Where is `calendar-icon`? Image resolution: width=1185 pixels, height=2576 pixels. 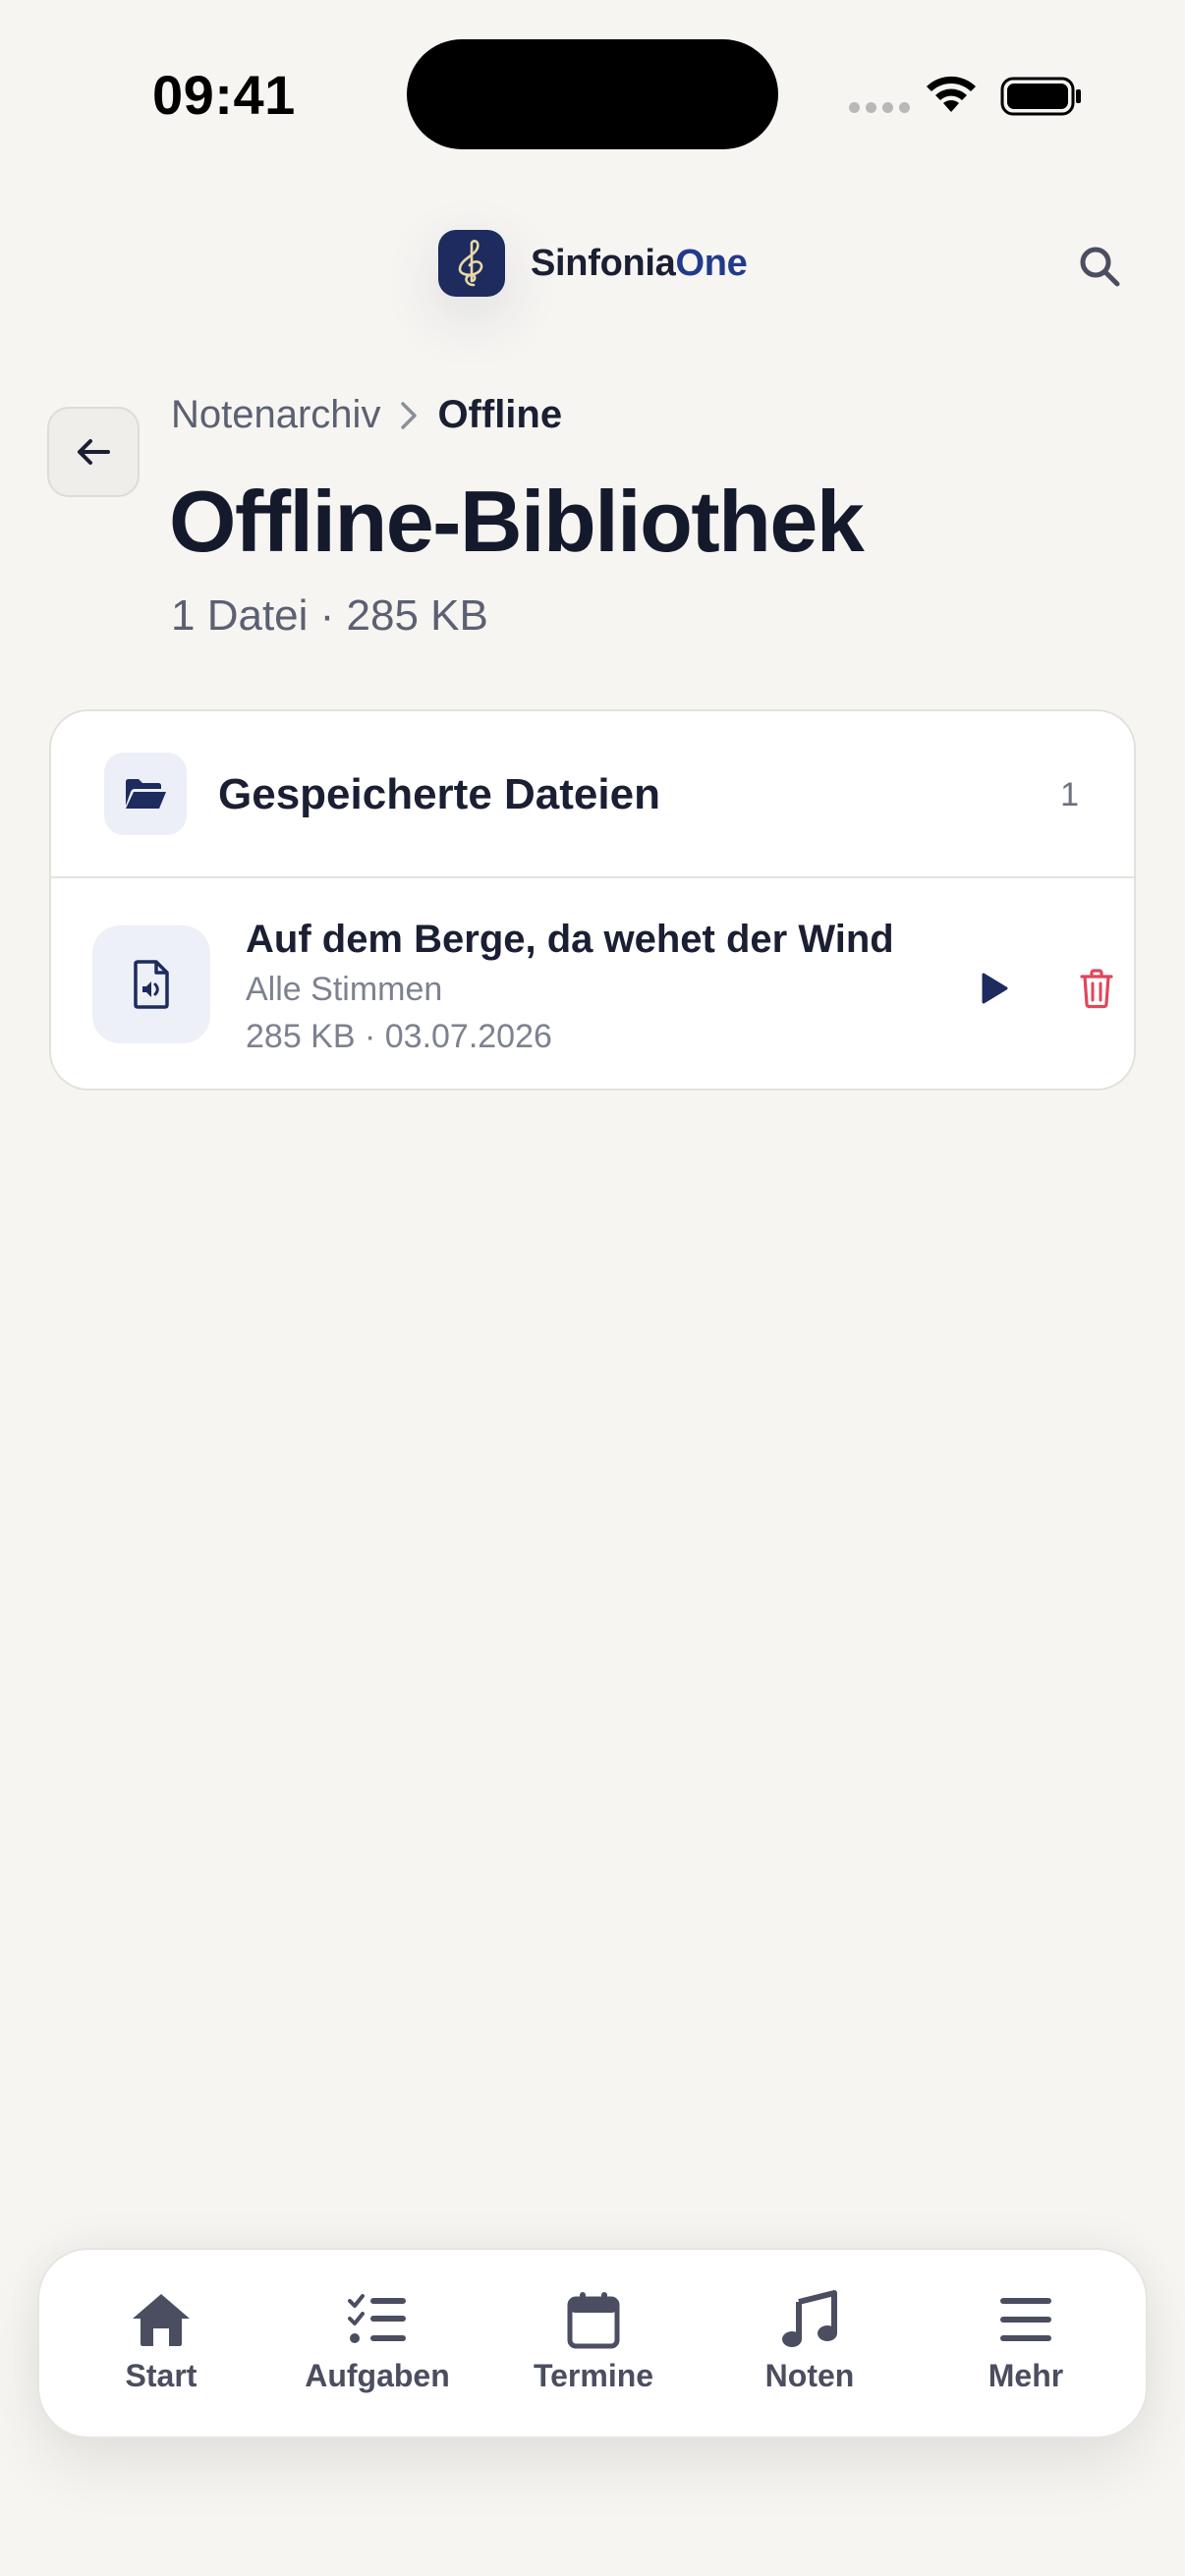
calendar-icon is located at coordinates (594, 2320).